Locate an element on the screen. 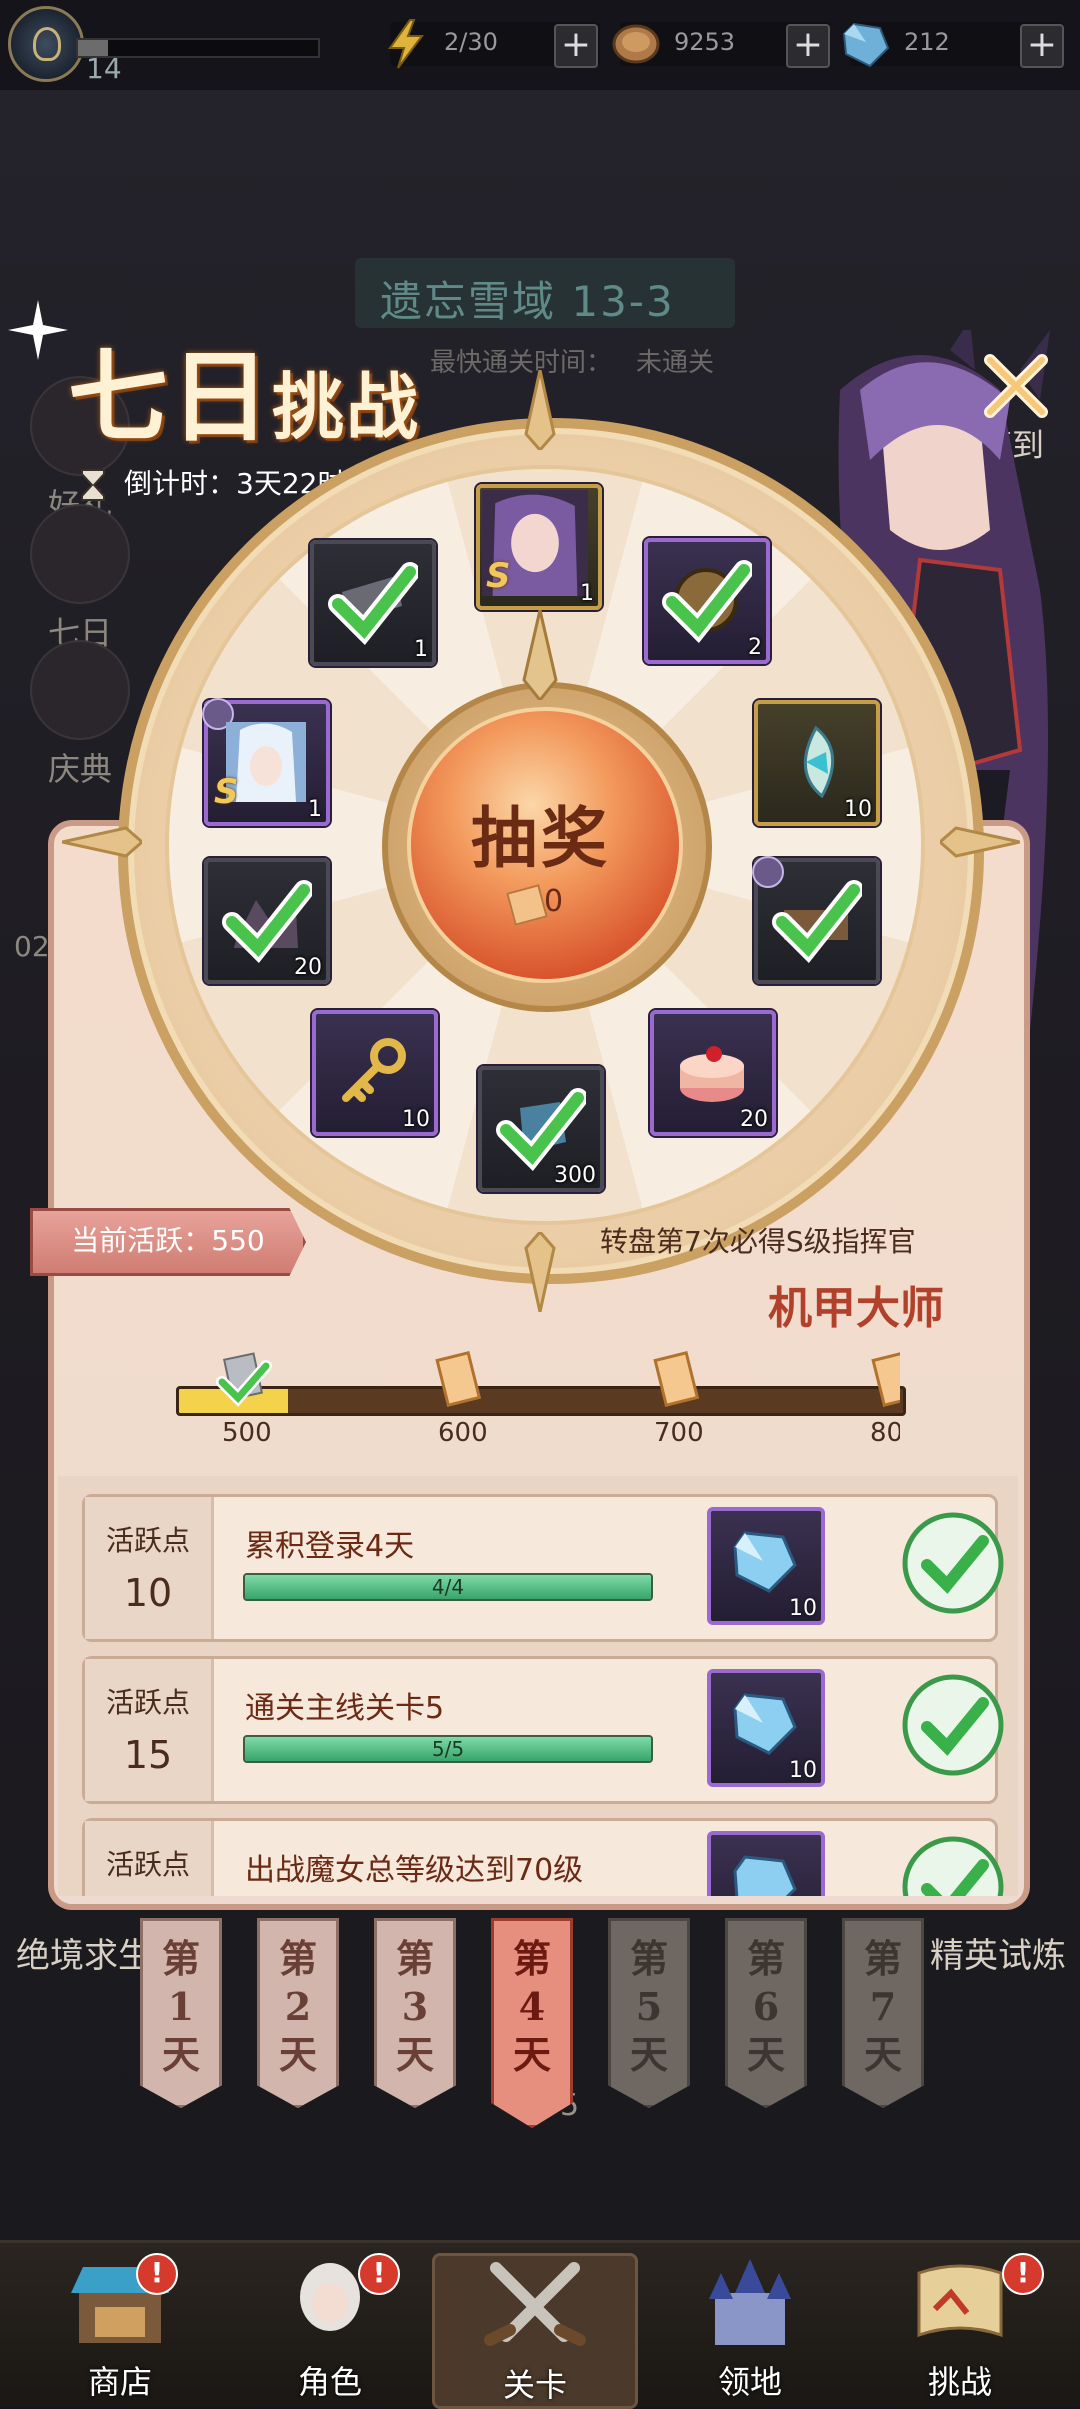  draw-ticket-count: 0 is located at coordinates (554, 901).